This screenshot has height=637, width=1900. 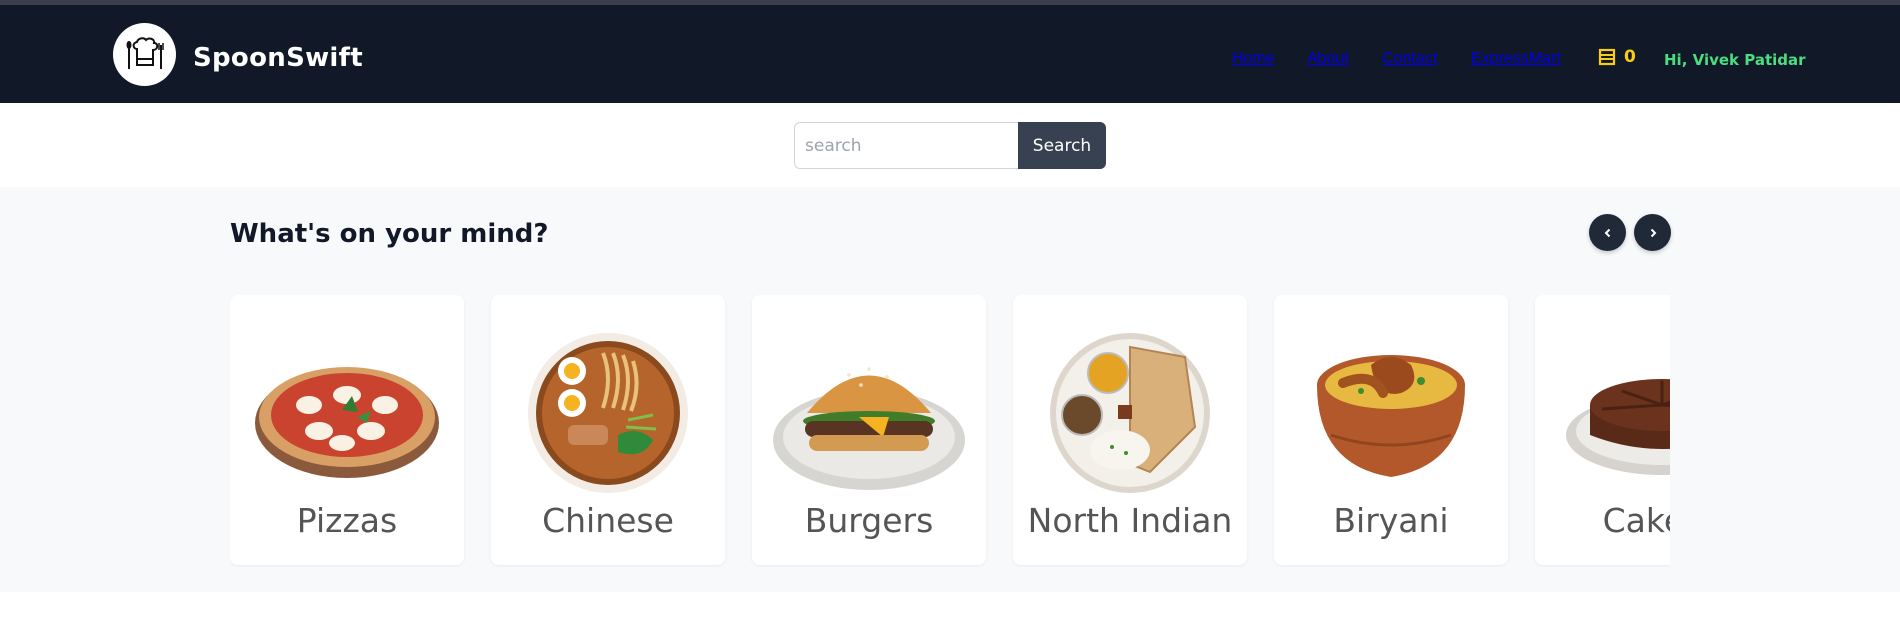 I want to click on burger-image, so click(x=869, y=428).